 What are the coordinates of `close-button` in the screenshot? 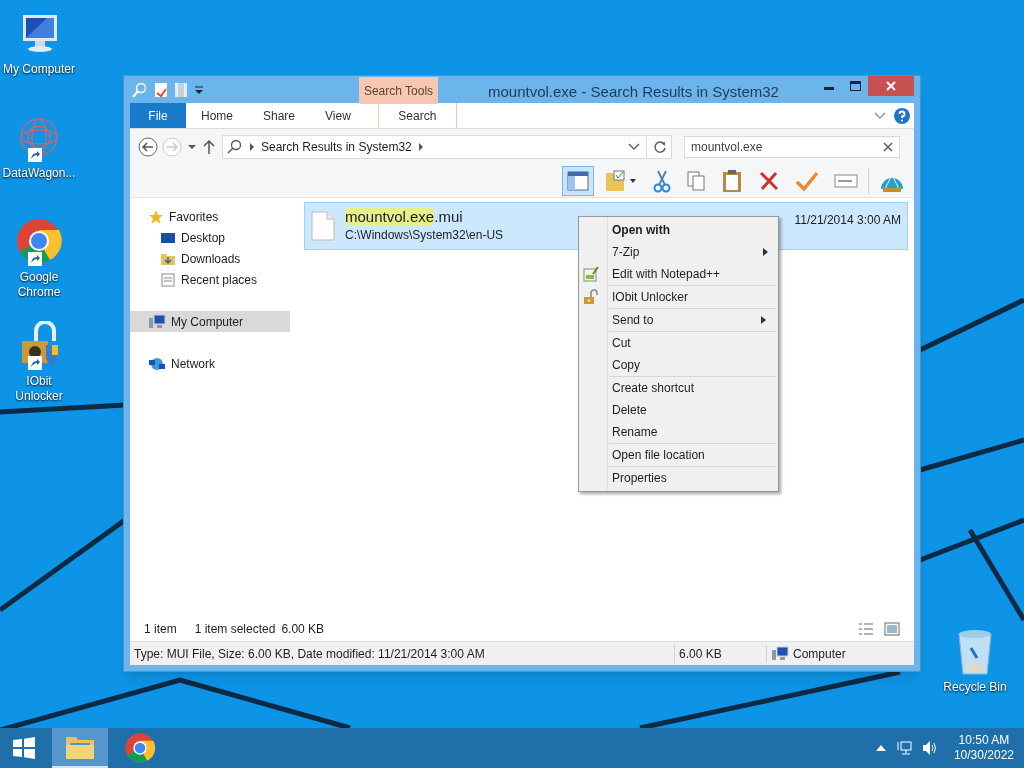 It's located at (891, 86).